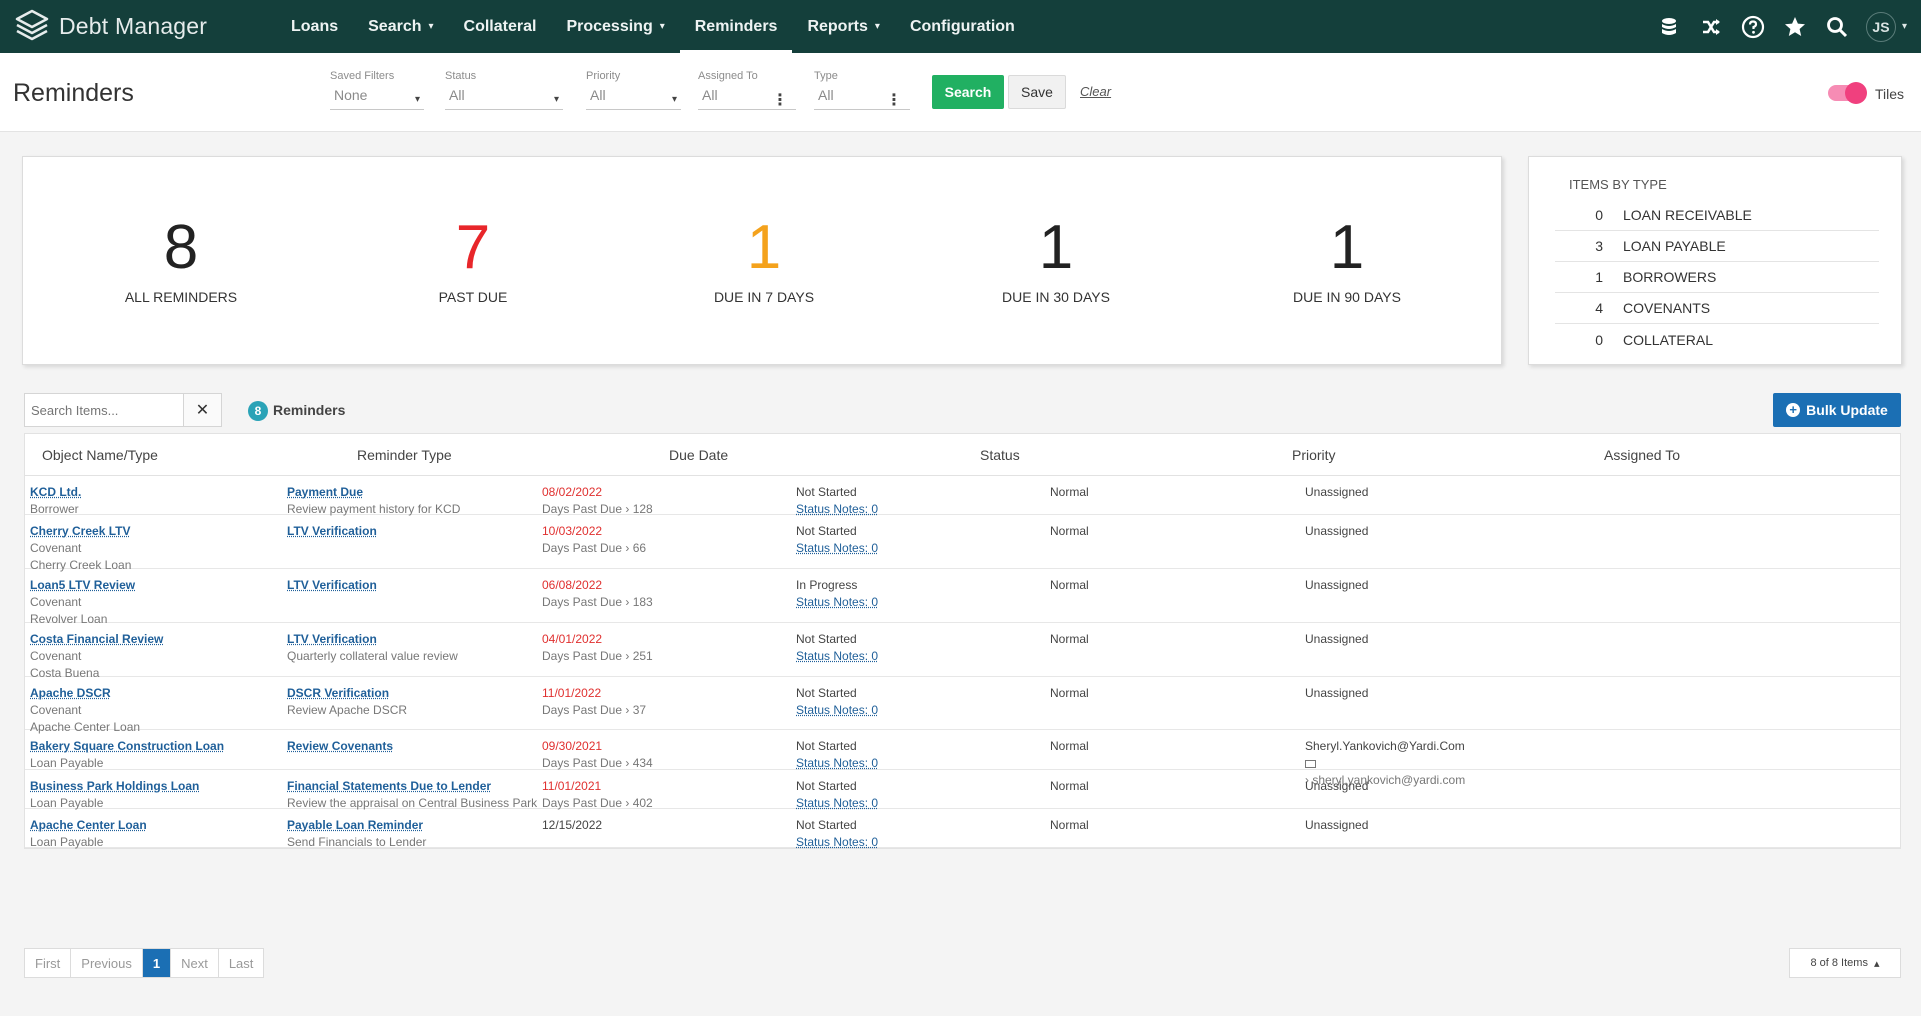  I want to click on nav-item-configuration: Configuration, so click(962, 26).